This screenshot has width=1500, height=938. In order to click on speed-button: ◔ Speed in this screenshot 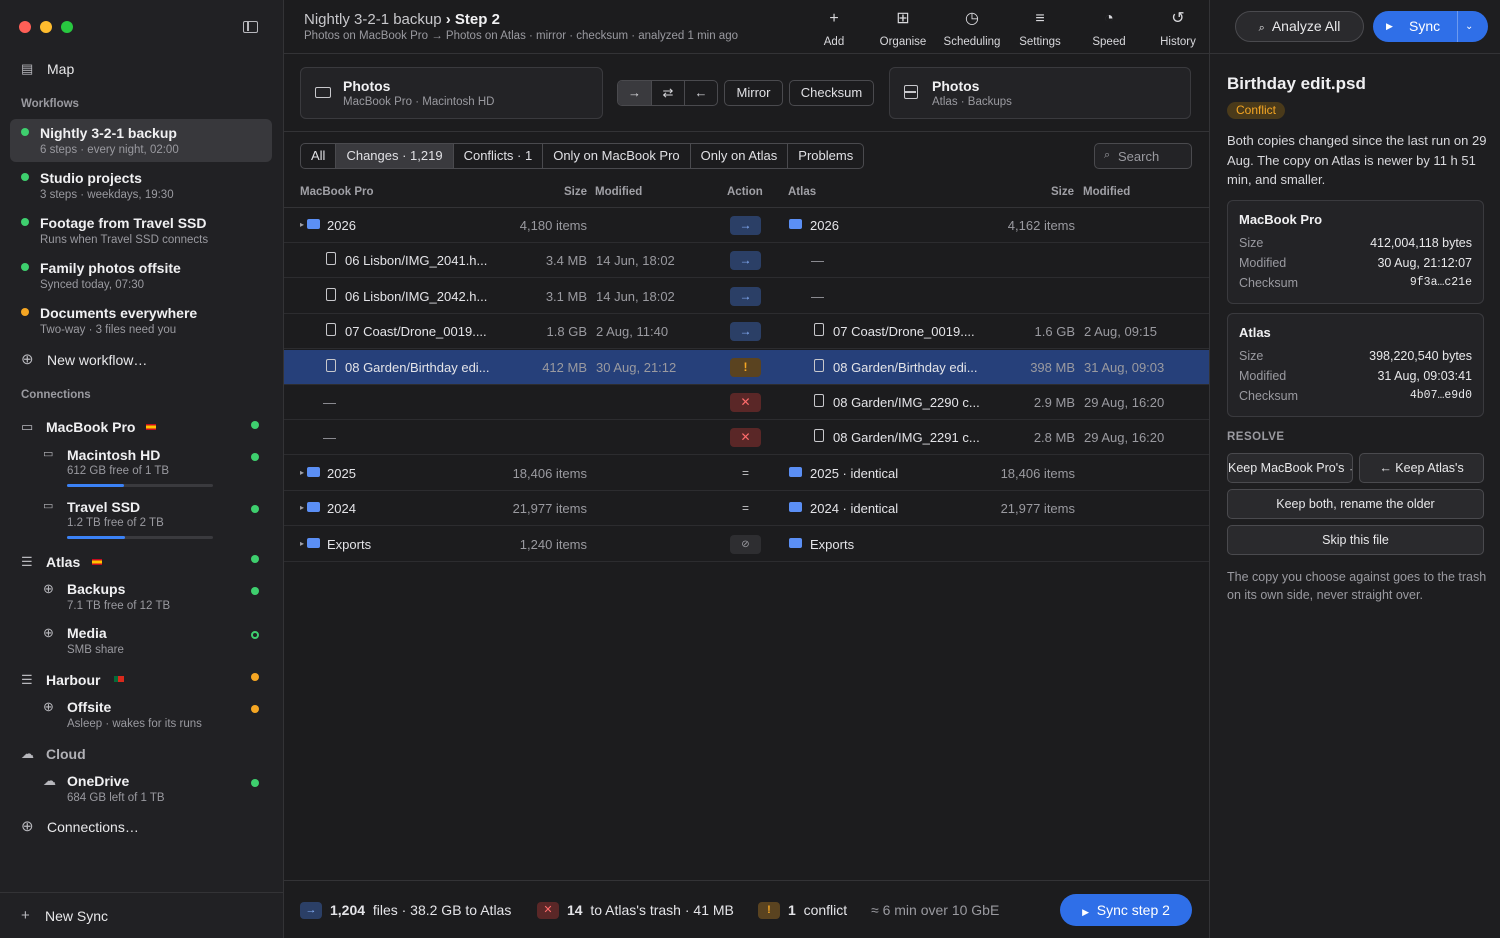, I will do `click(1109, 29)`.